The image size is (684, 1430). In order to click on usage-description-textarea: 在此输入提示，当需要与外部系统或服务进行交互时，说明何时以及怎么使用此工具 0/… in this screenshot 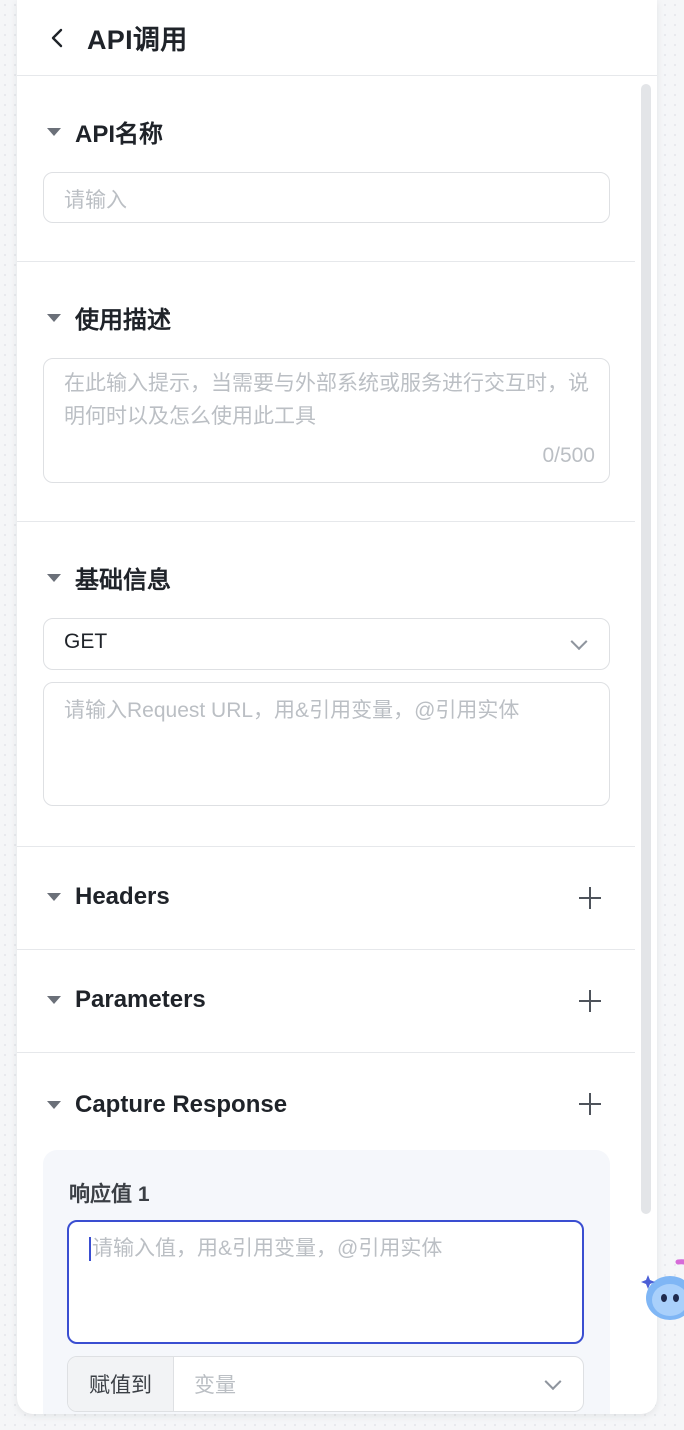, I will do `click(326, 420)`.